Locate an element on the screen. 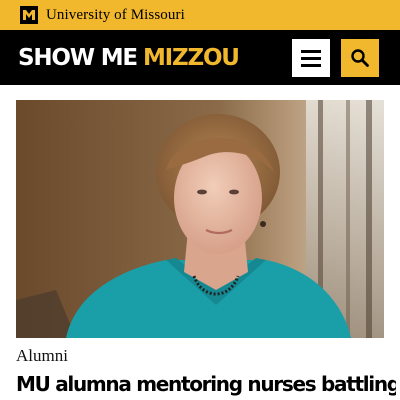 This screenshot has width=400, height=400. brand-show-me: SHOW ME is located at coordinates (78, 57).